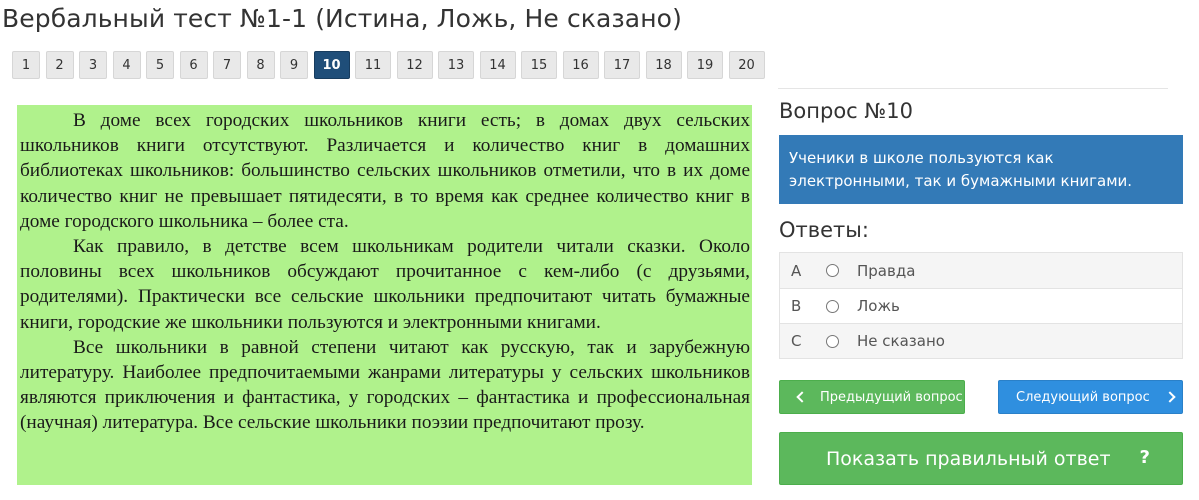 The width and height of the screenshot is (1199, 500). I want to click on answer-list: A Правда B Ложь C Не сказано, so click(981, 305).